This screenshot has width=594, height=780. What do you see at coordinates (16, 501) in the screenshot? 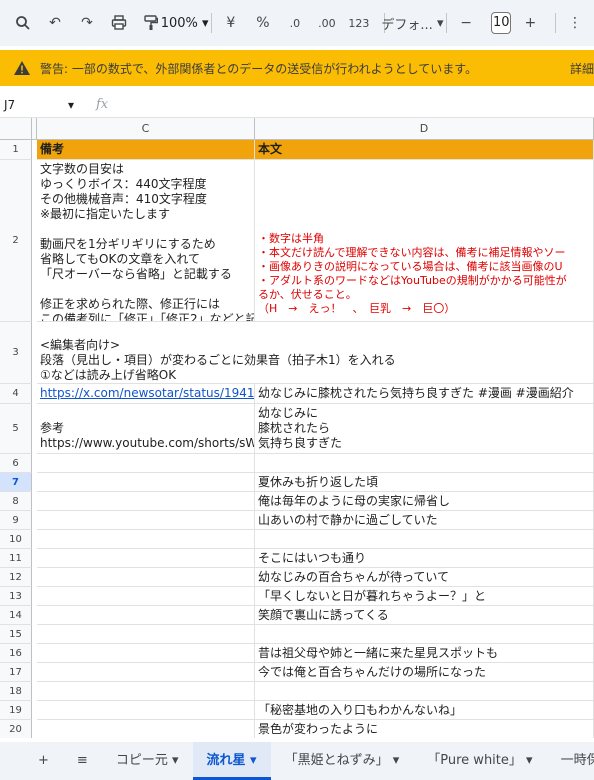
I see `row-header: 8` at bounding box center [16, 501].